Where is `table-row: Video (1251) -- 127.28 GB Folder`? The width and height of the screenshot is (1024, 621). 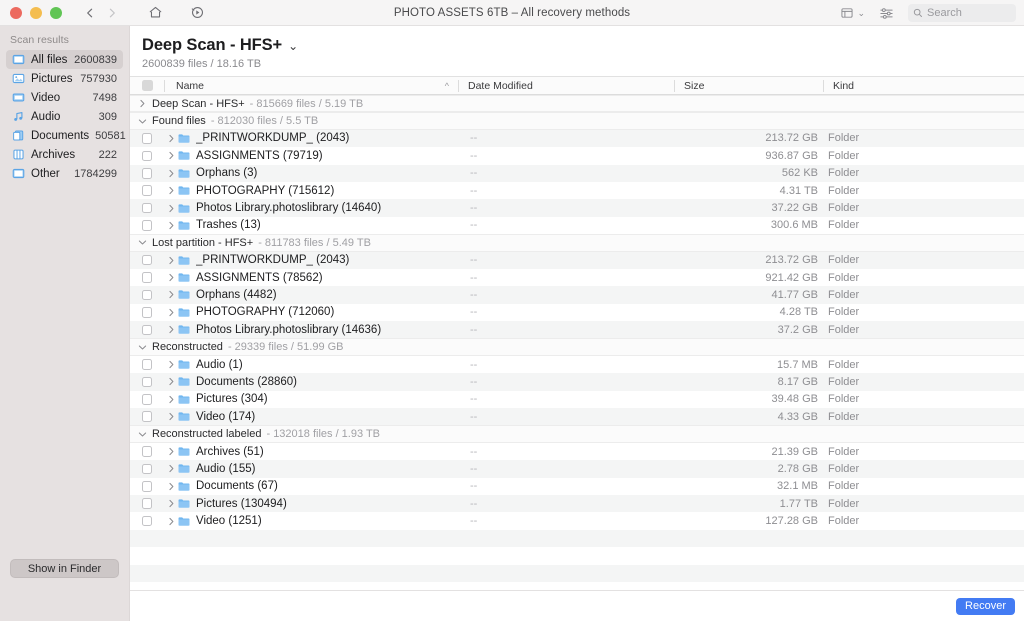
table-row: Video (1251) -- 127.28 GB Folder is located at coordinates (577, 521).